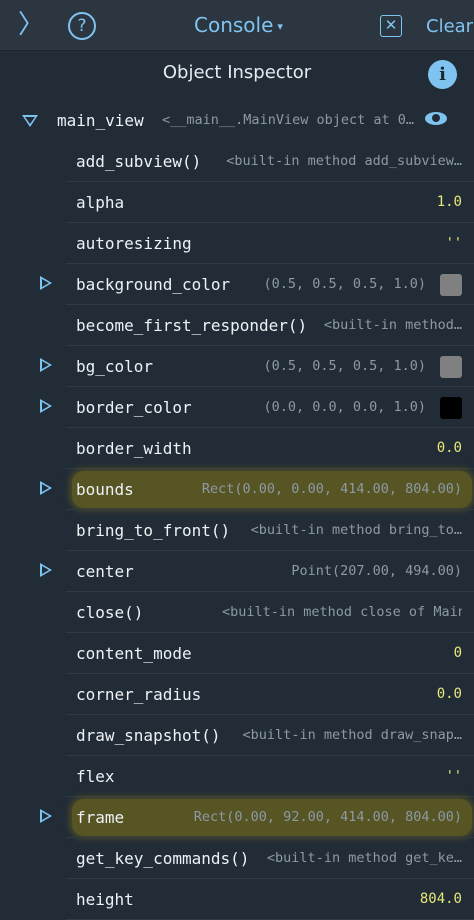  I want to click on property-name: center, so click(105, 571).